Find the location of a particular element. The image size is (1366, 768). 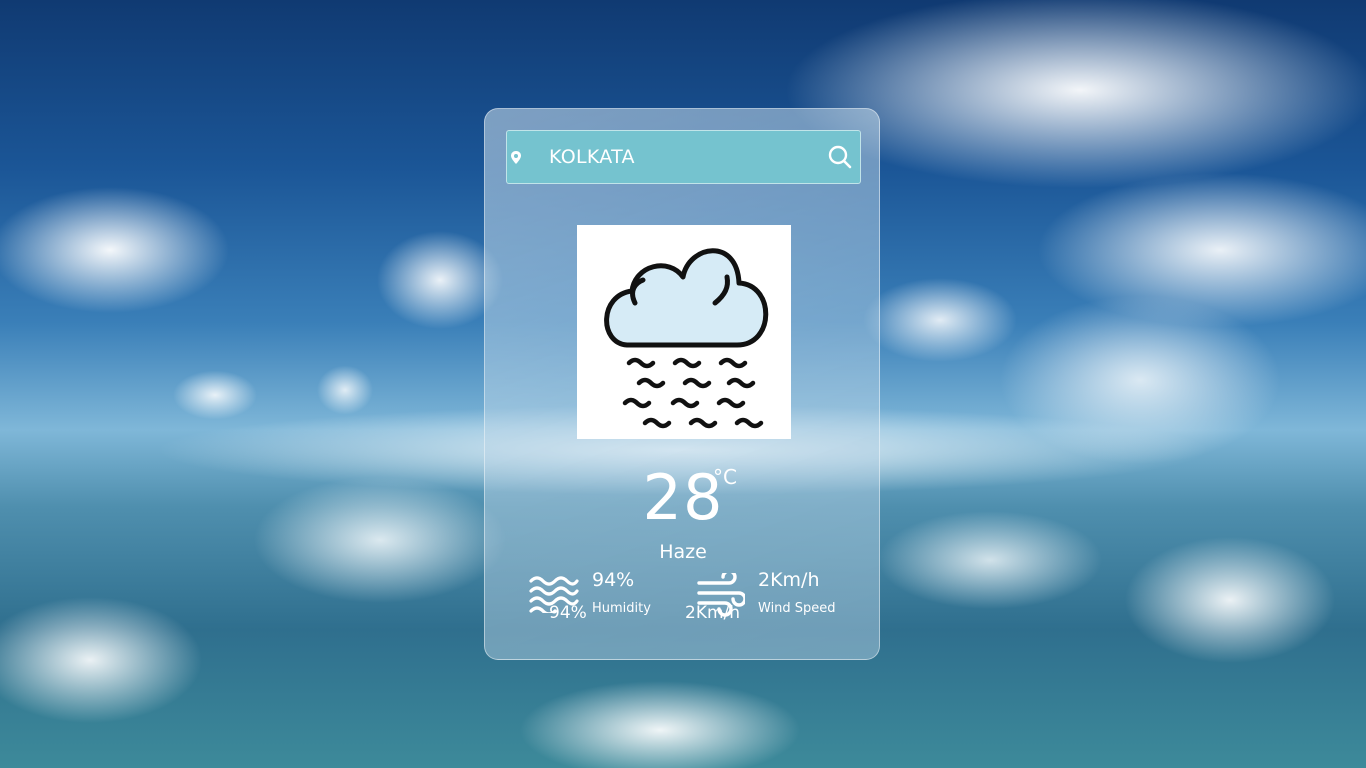

search-button is located at coordinates (840, 157).